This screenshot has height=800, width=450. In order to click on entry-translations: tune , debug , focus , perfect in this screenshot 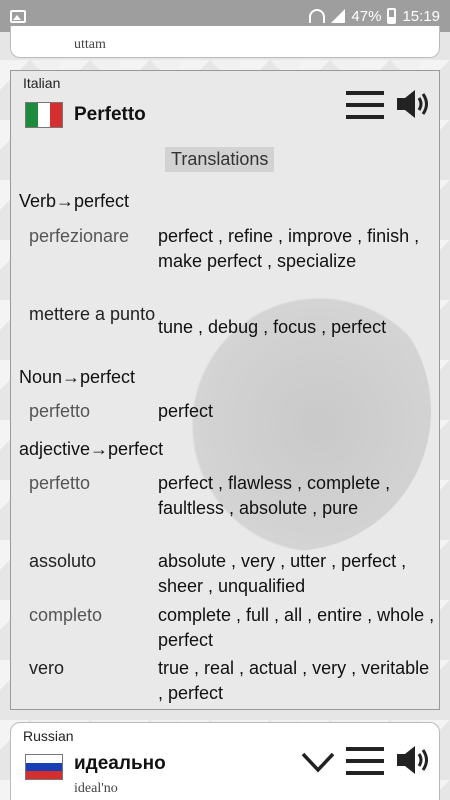, I will do `click(272, 327)`.